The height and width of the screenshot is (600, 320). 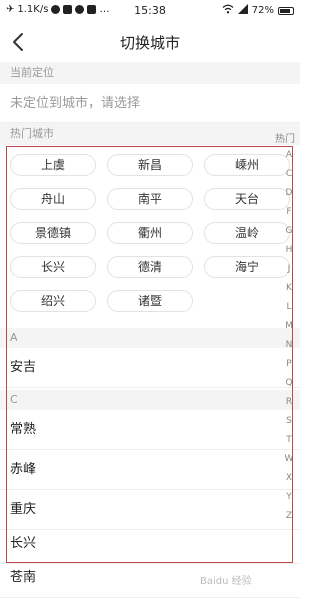 What do you see at coordinates (289, 193) in the screenshot?
I see `index-letter-d: D` at bounding box center [289, 193].